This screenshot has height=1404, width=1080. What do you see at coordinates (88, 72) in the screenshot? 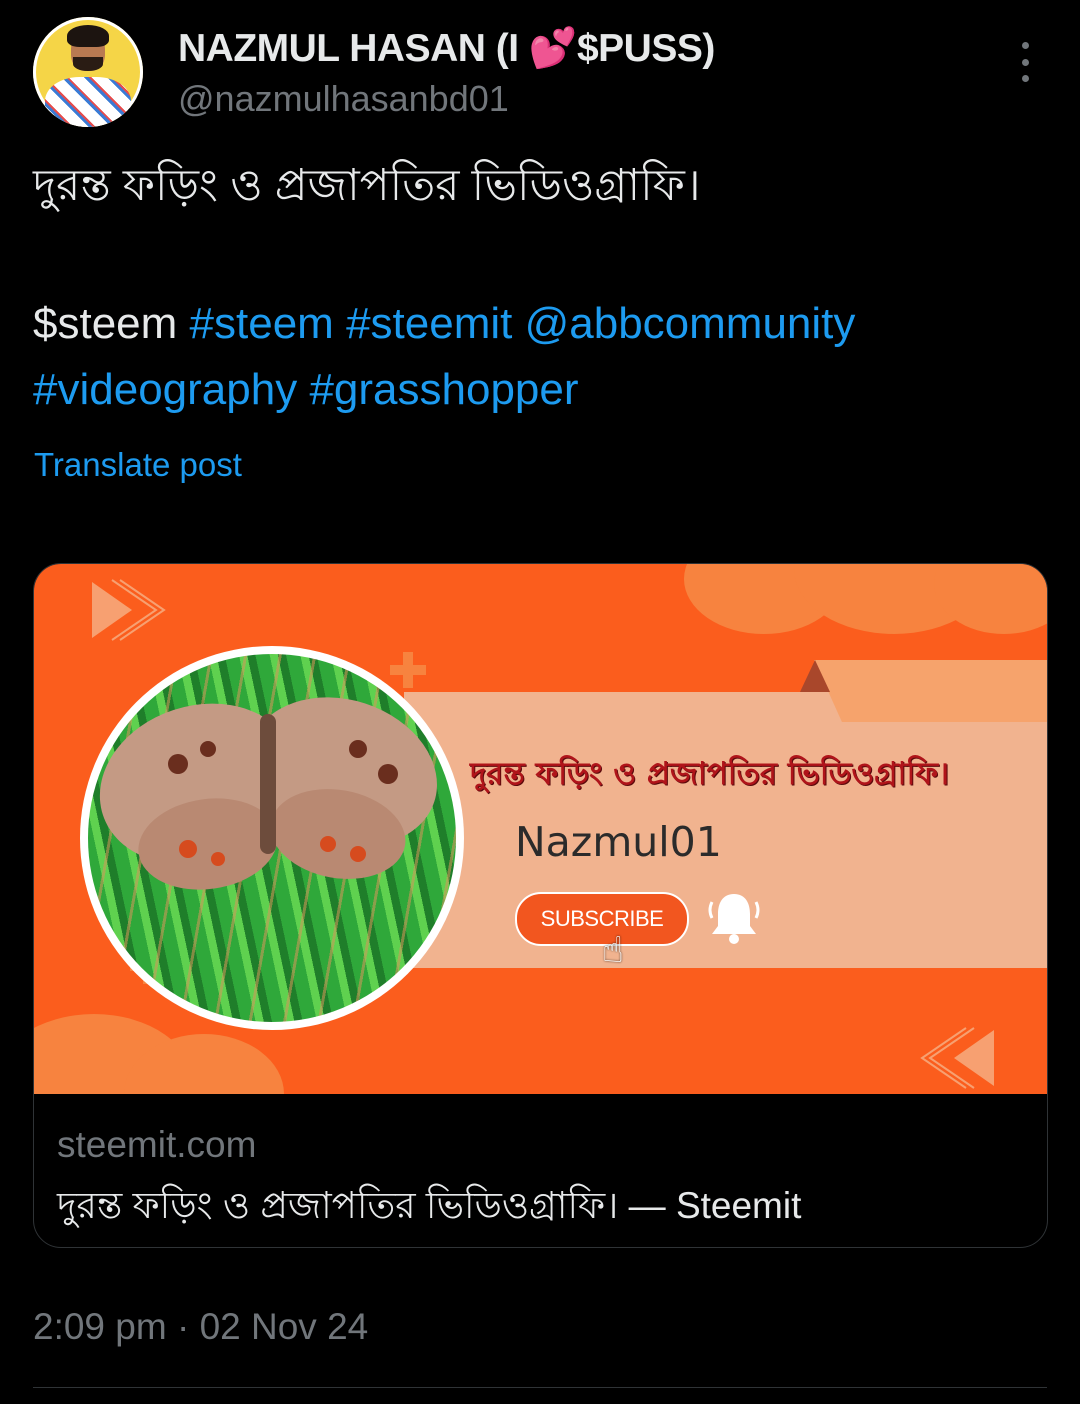
I see `avatar` at bounding box center [88, 72].